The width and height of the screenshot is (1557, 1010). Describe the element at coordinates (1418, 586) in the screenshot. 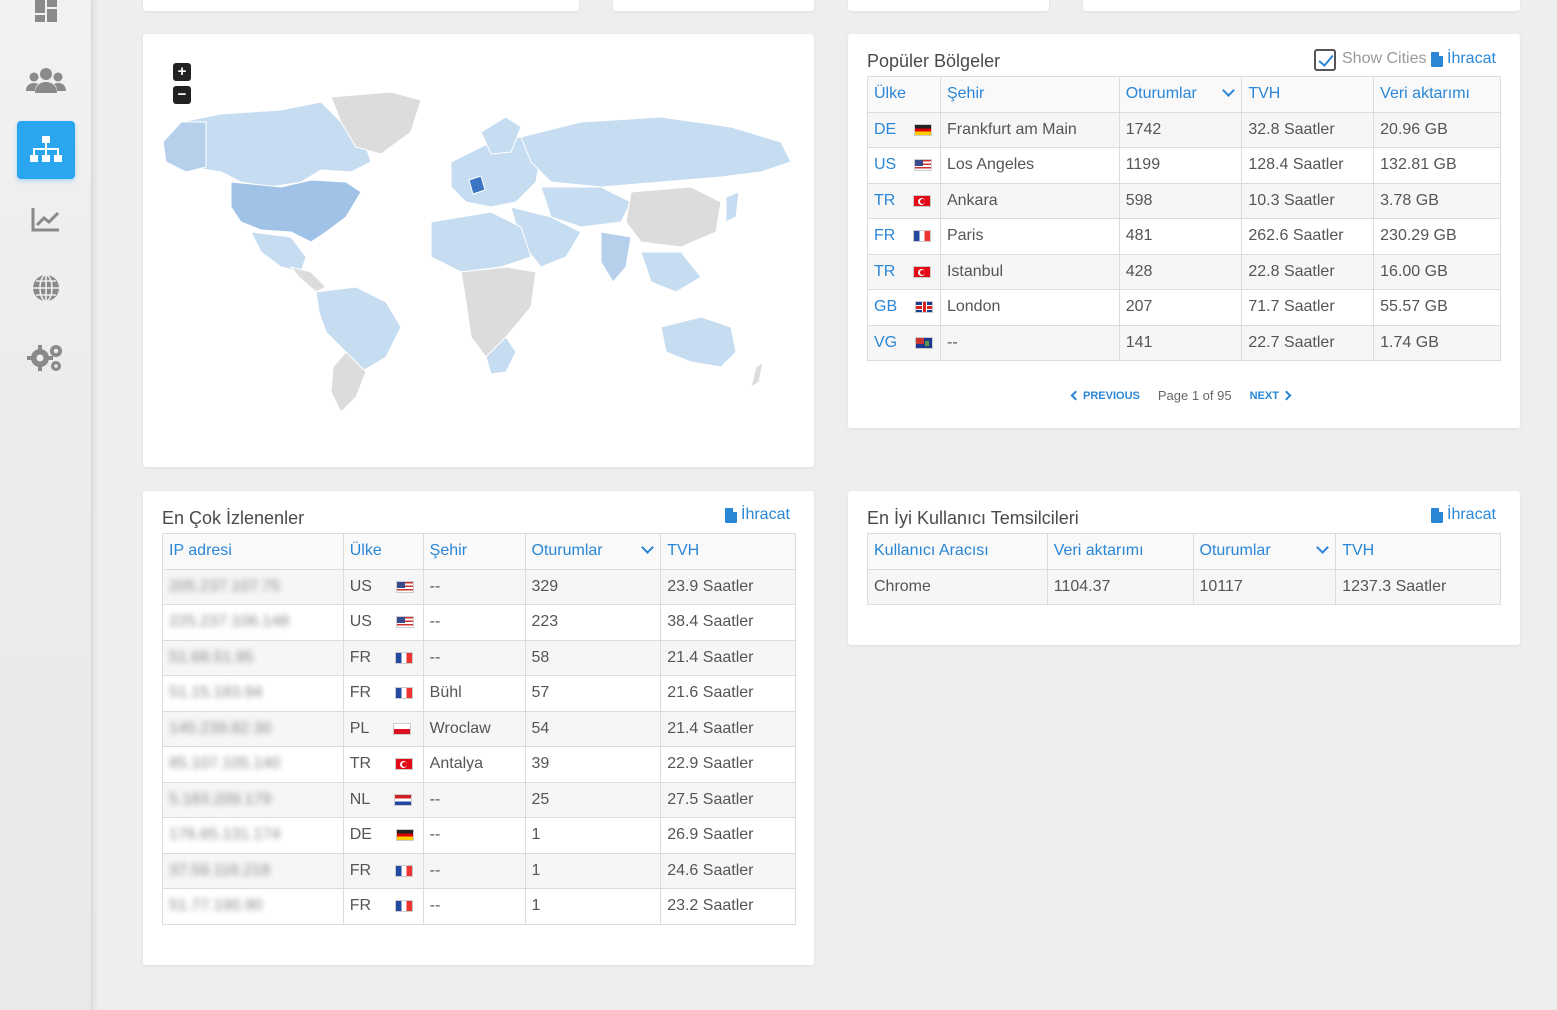

I see `tvh-cell: 1237.3 Saatler` at that location.